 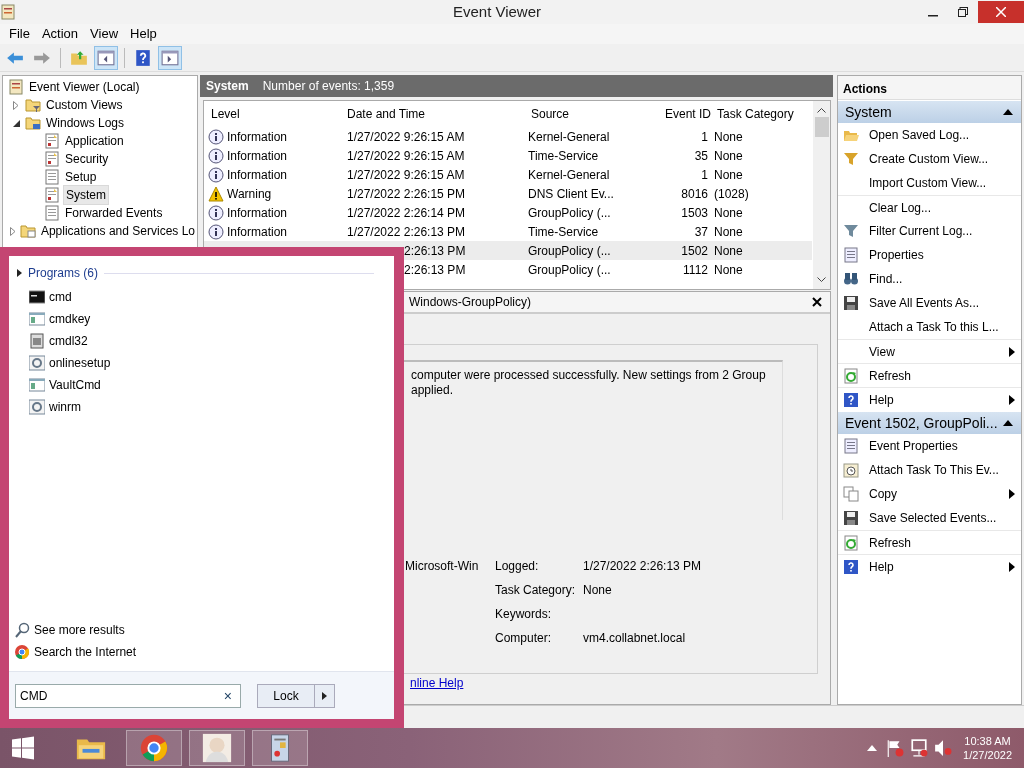 What do you see at coordinates (821, 195) in the screenshot?
I see `scrollbar` at bounding box center [821, 195].